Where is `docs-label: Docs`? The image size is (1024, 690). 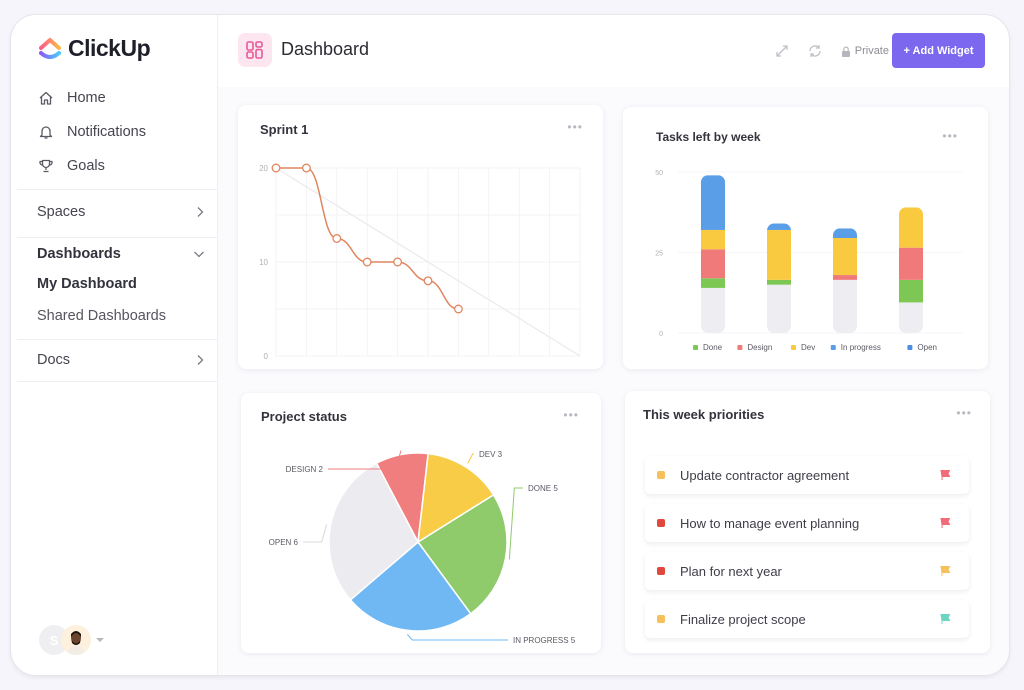 docs-label: Docs is located at coordinates (54, 360).